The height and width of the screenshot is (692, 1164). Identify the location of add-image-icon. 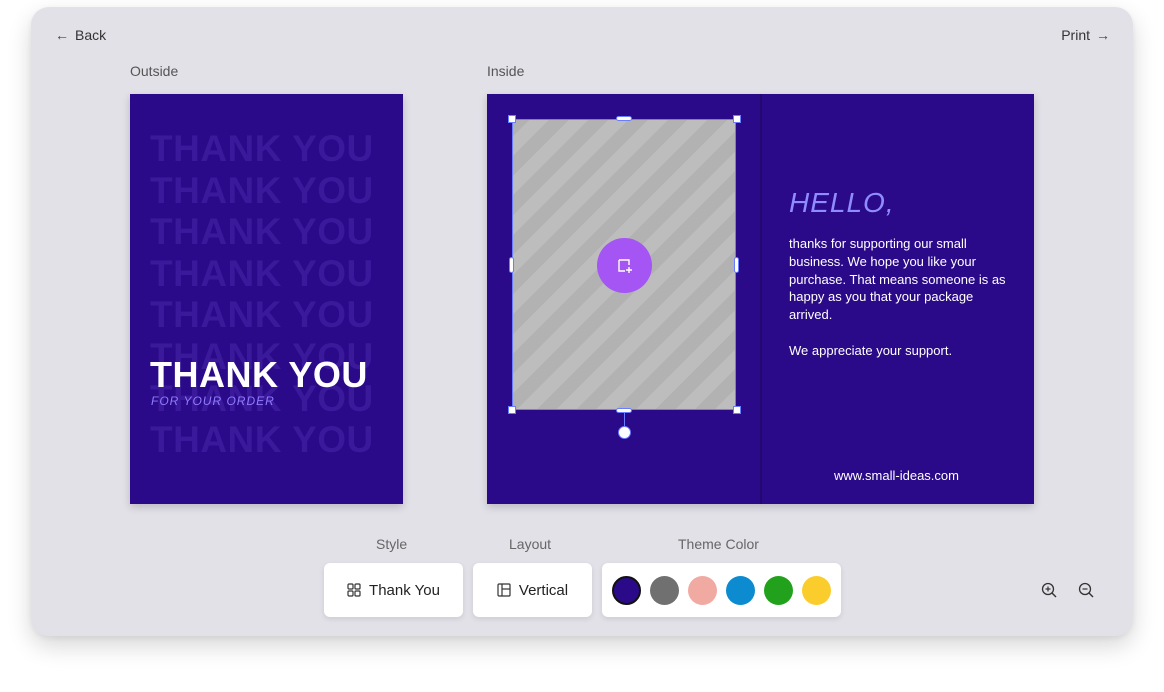
(624, 265).